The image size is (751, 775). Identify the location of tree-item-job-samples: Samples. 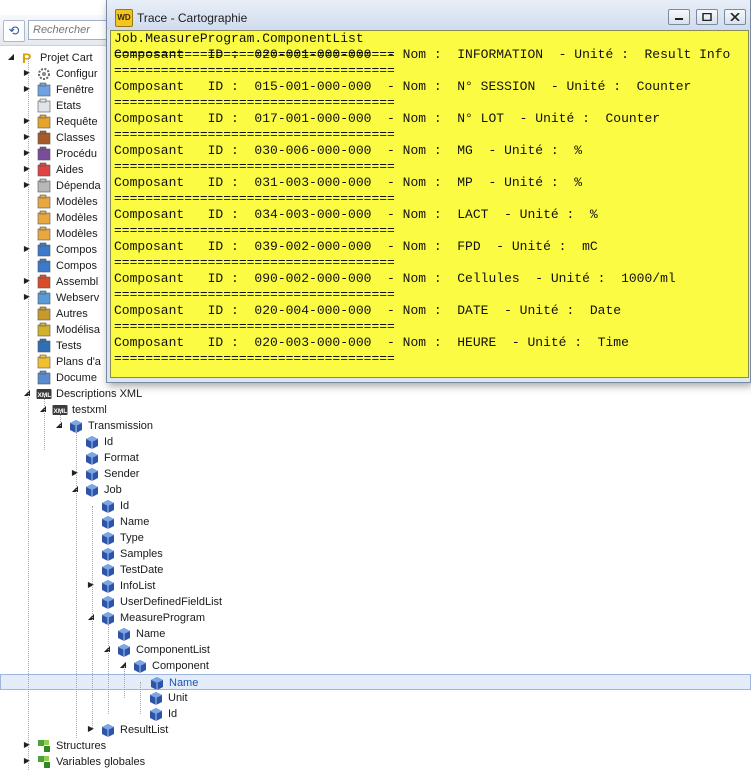
(375, 554).